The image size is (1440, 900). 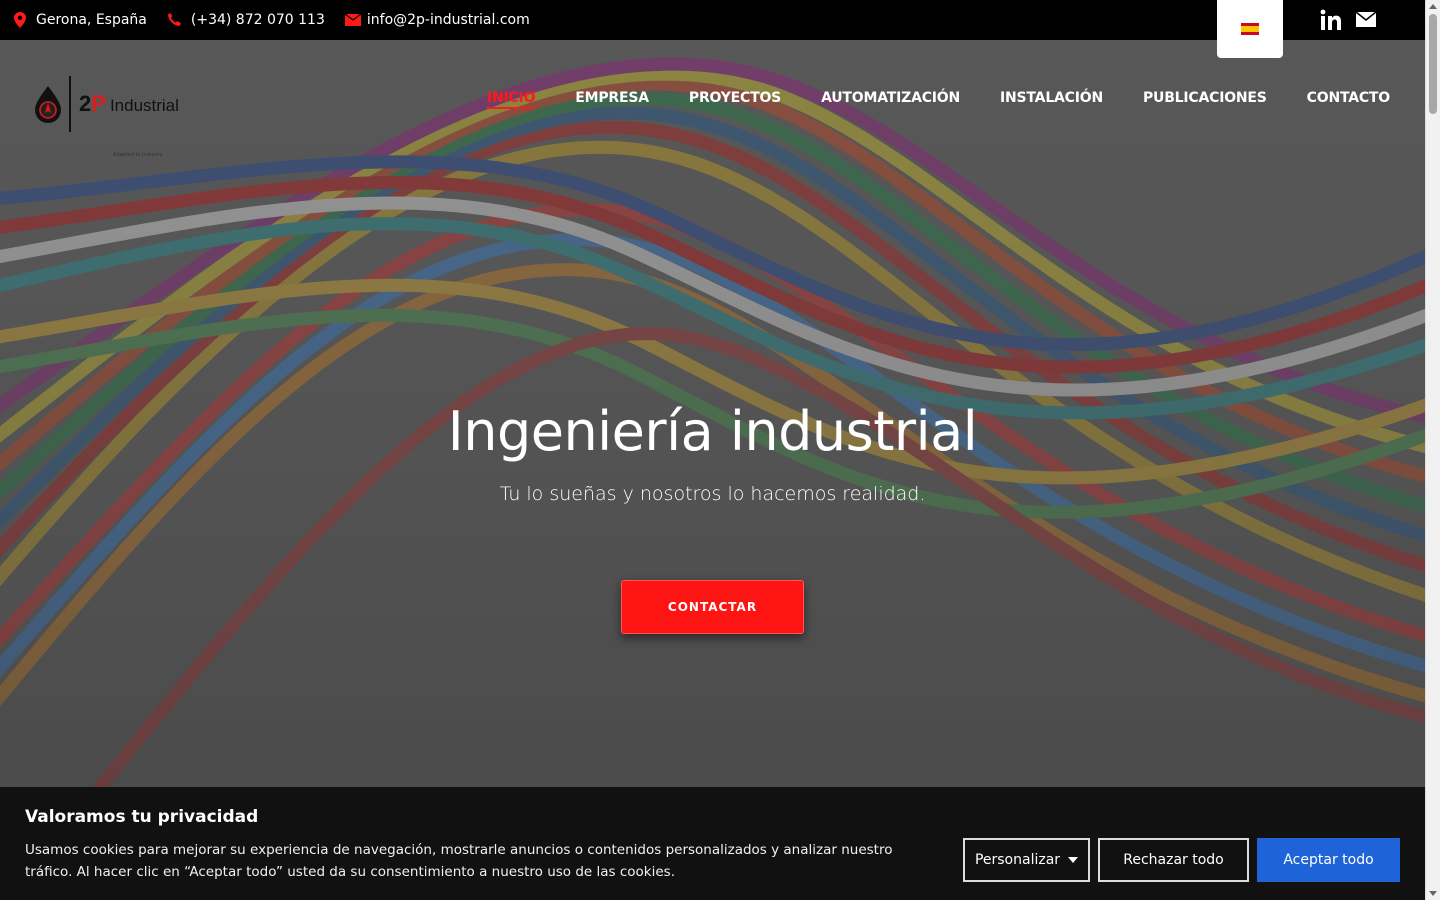 I want to click on logo-mark-icon, so click(x=48, y=104).